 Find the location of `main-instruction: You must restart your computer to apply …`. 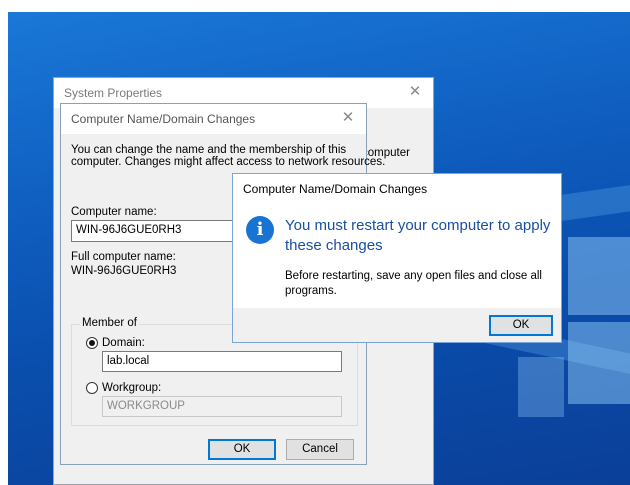

main-instruction: You must restart your computer to apply … is located at coordinates (420, 236).